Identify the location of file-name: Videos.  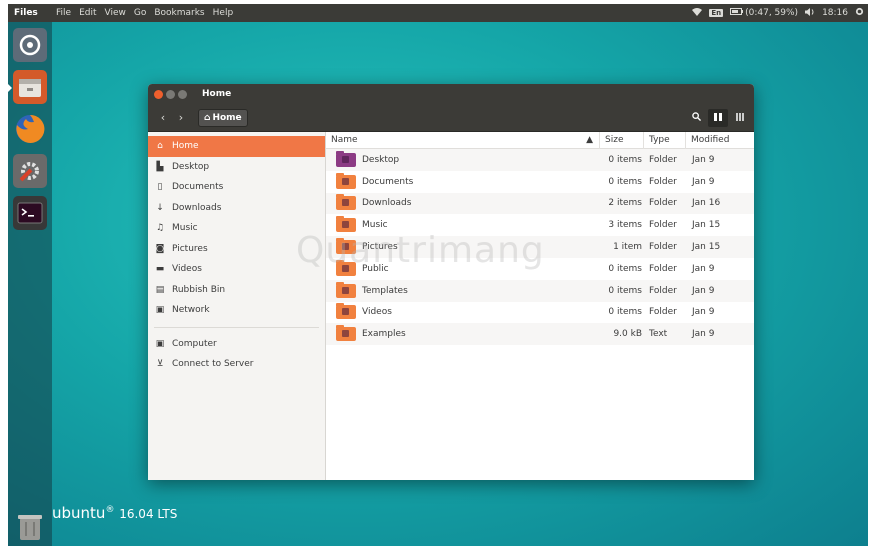
(377, 312).